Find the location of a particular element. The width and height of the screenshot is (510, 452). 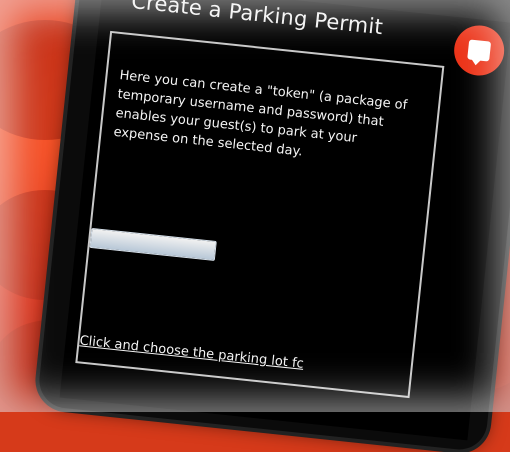

chat-bubble-icon is located at coordinates (479, 50).